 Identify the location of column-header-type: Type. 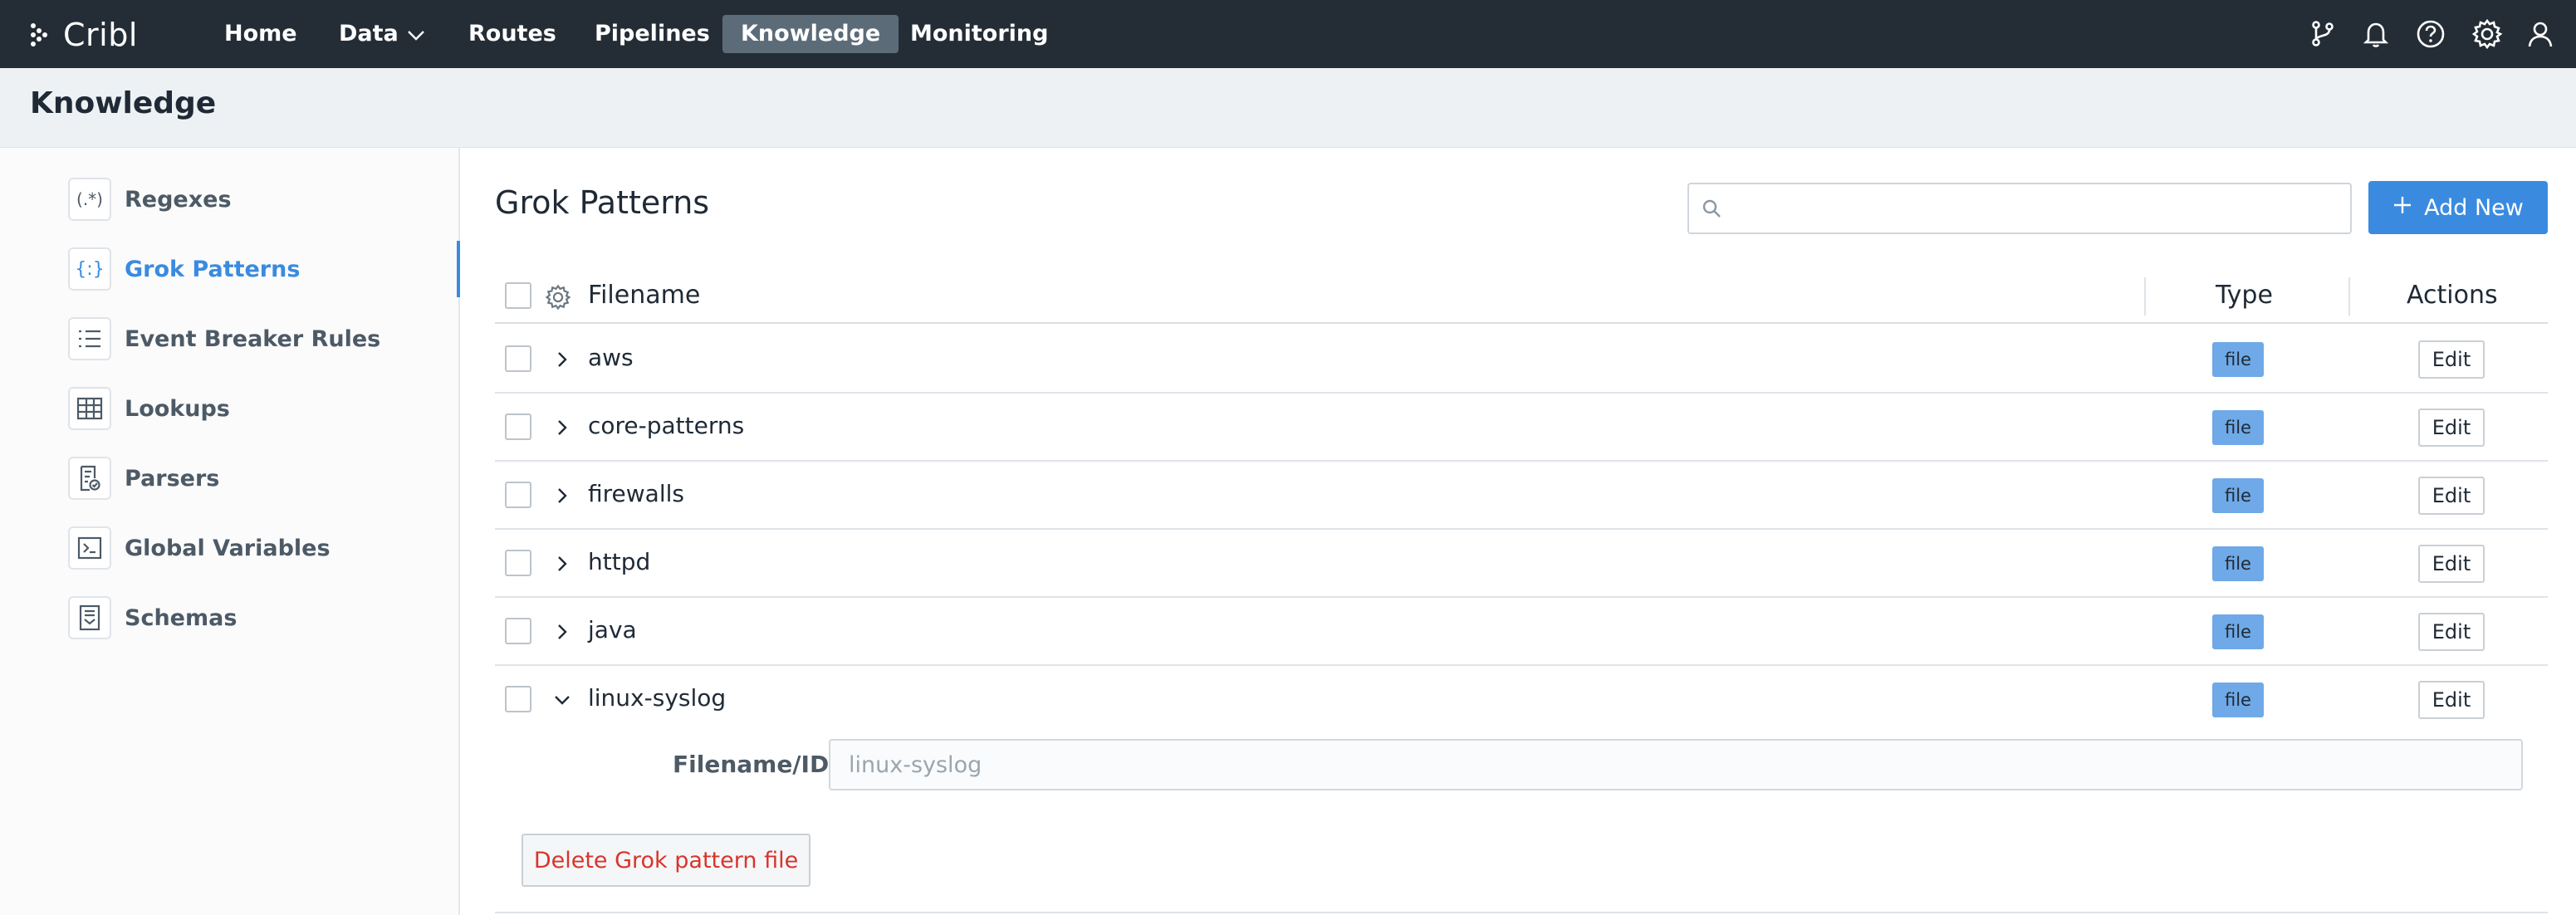
(2245, 295).